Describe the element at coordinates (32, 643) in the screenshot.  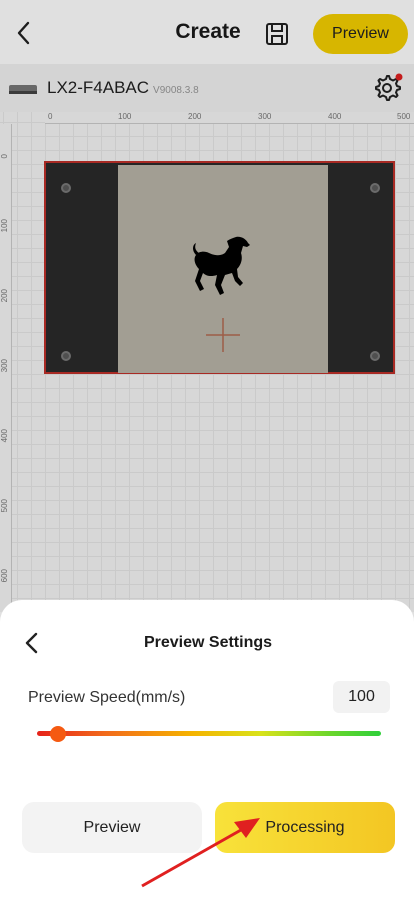
I see `back-icon` at that location.